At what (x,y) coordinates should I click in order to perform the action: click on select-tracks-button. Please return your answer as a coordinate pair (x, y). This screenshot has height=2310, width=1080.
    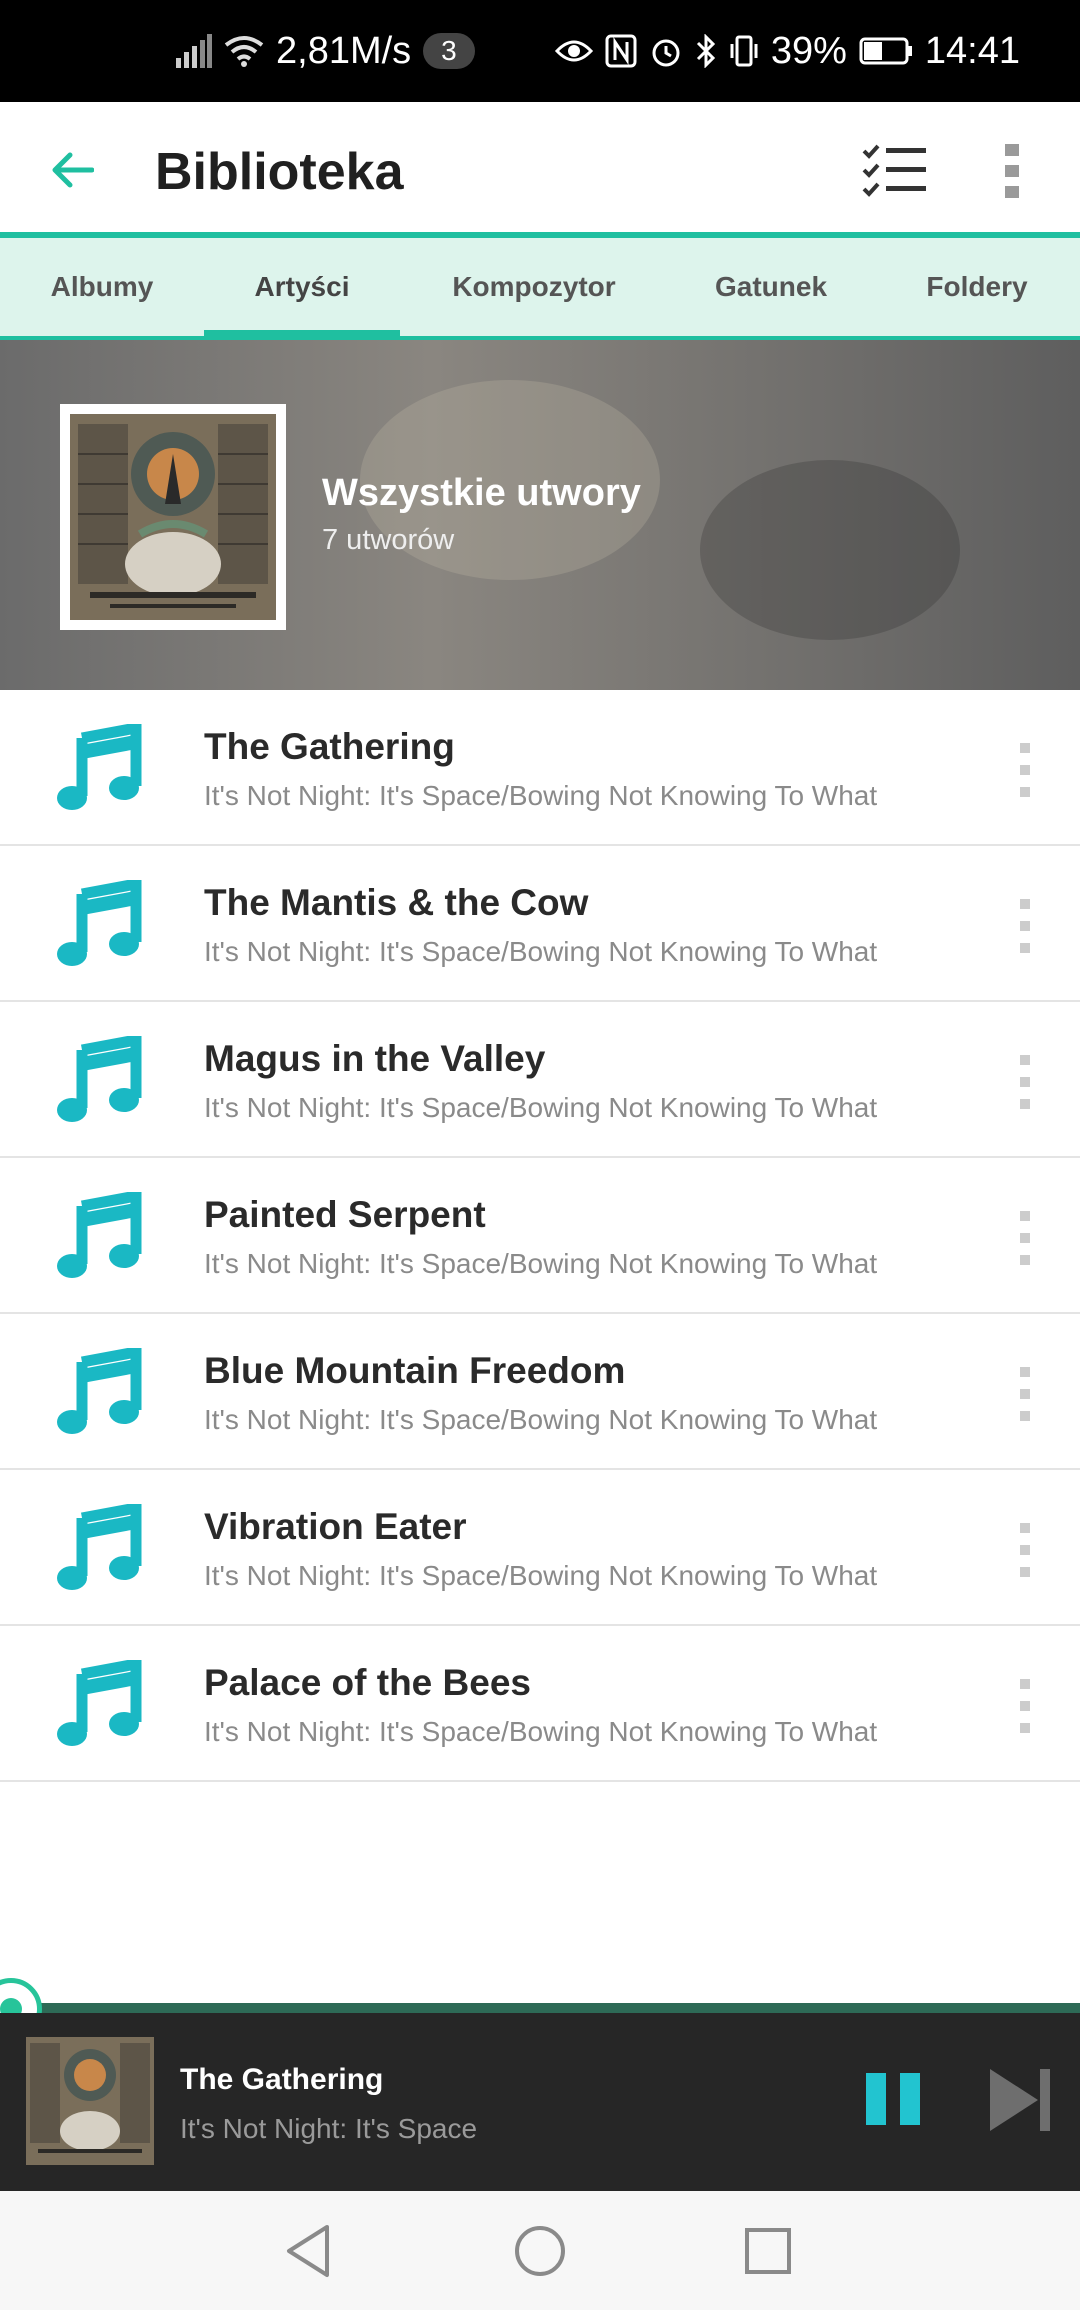
    Looking at the image, I should click on (895, 171).